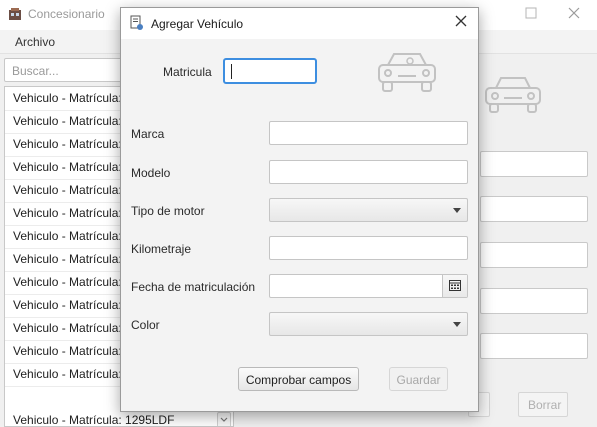  What do you see at coordinates (35, 42) in the screenshot?
I see `menu-archivo: Archivo` at bounding box center [35, 42].